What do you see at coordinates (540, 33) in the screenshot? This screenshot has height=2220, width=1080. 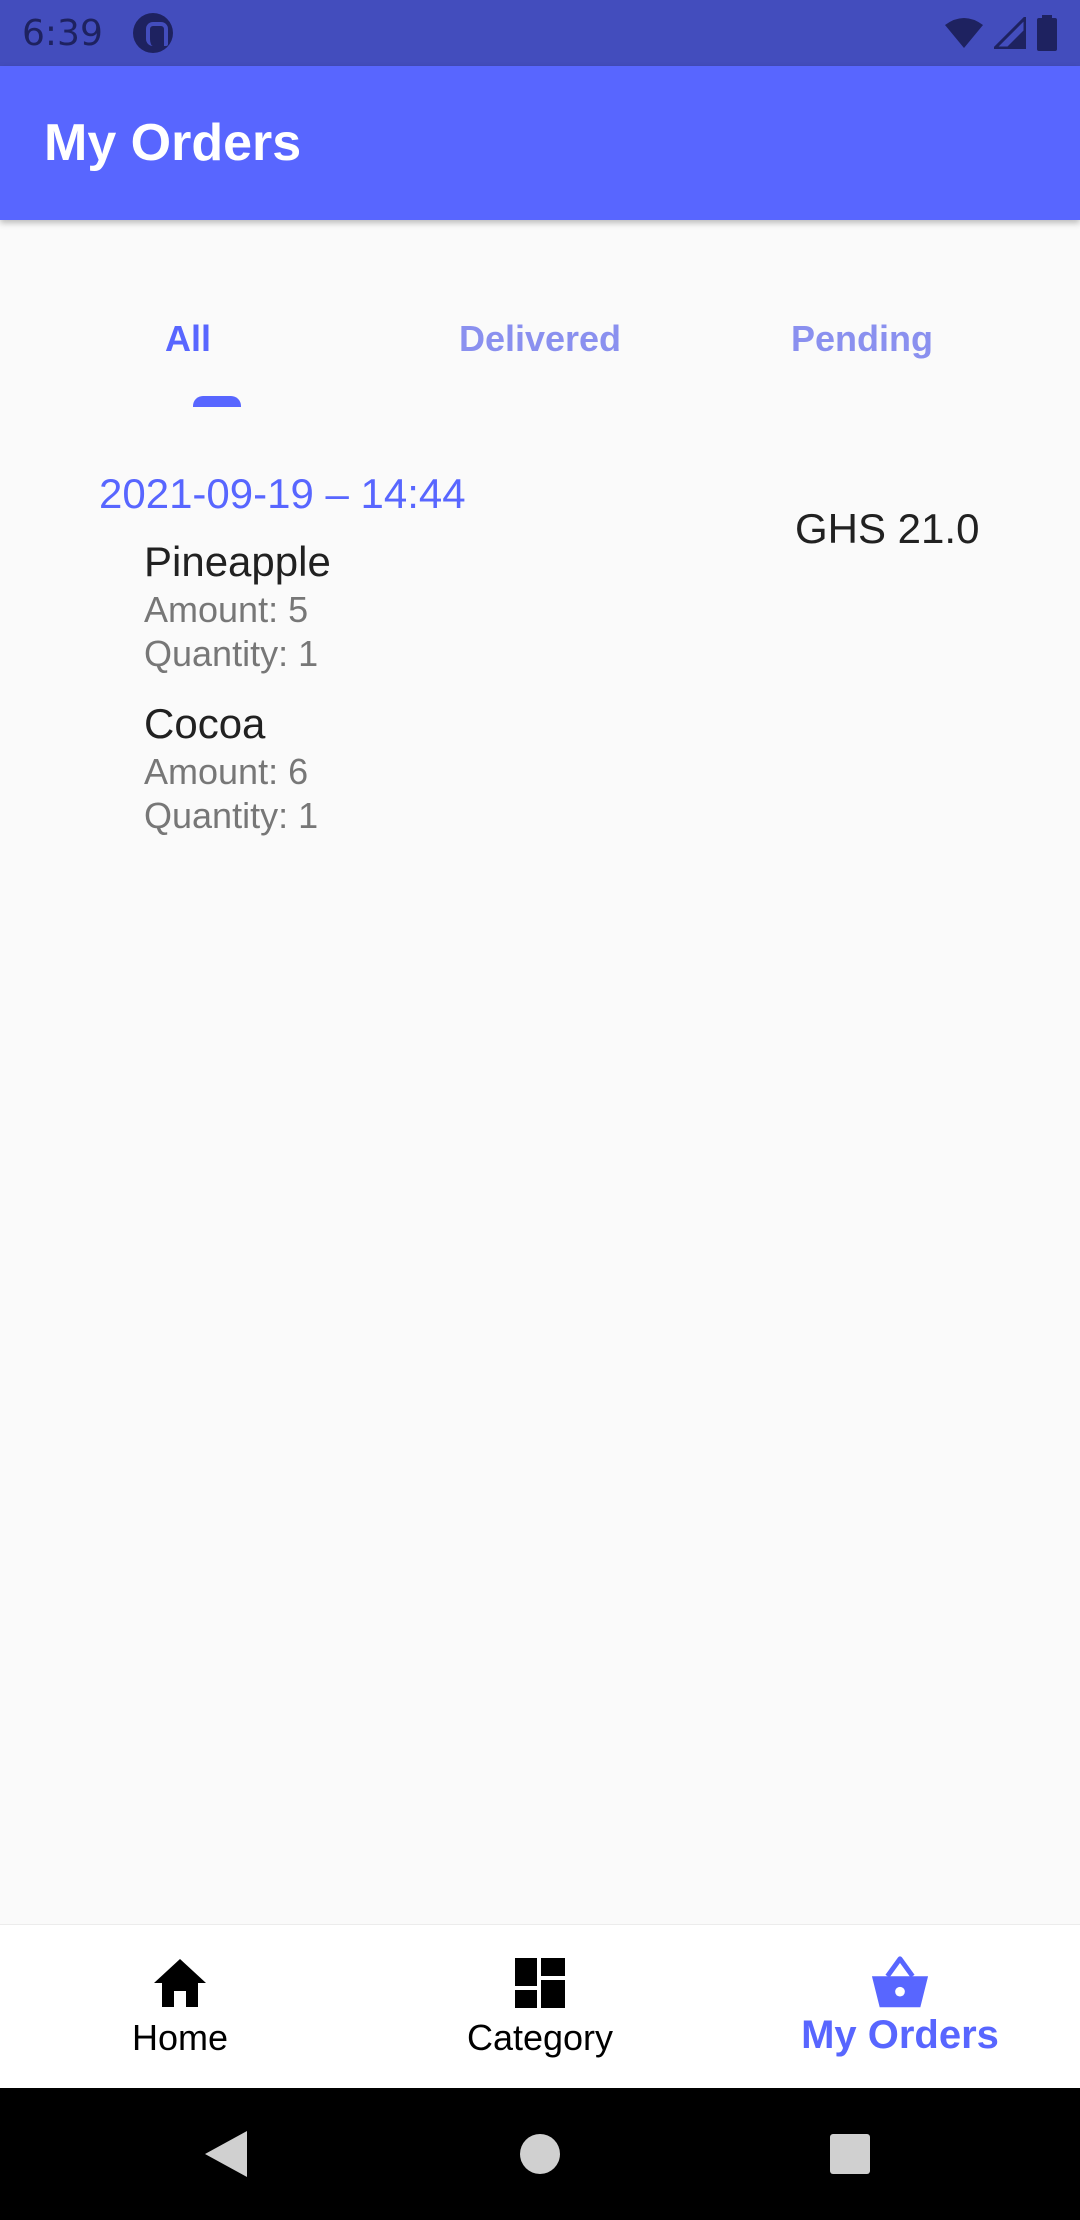 I see `status-bar: 6:39` at bounding box center [540, 33].